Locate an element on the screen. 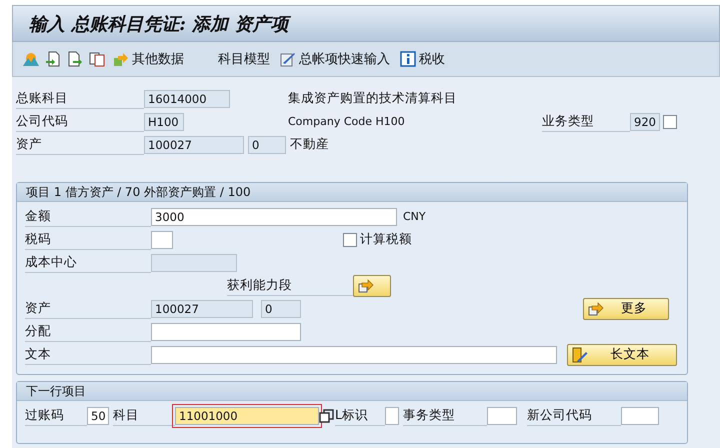 Image resolution: width=720 pixels, height=448 pixels. tax-code-field is located at coordinates (162, 239).